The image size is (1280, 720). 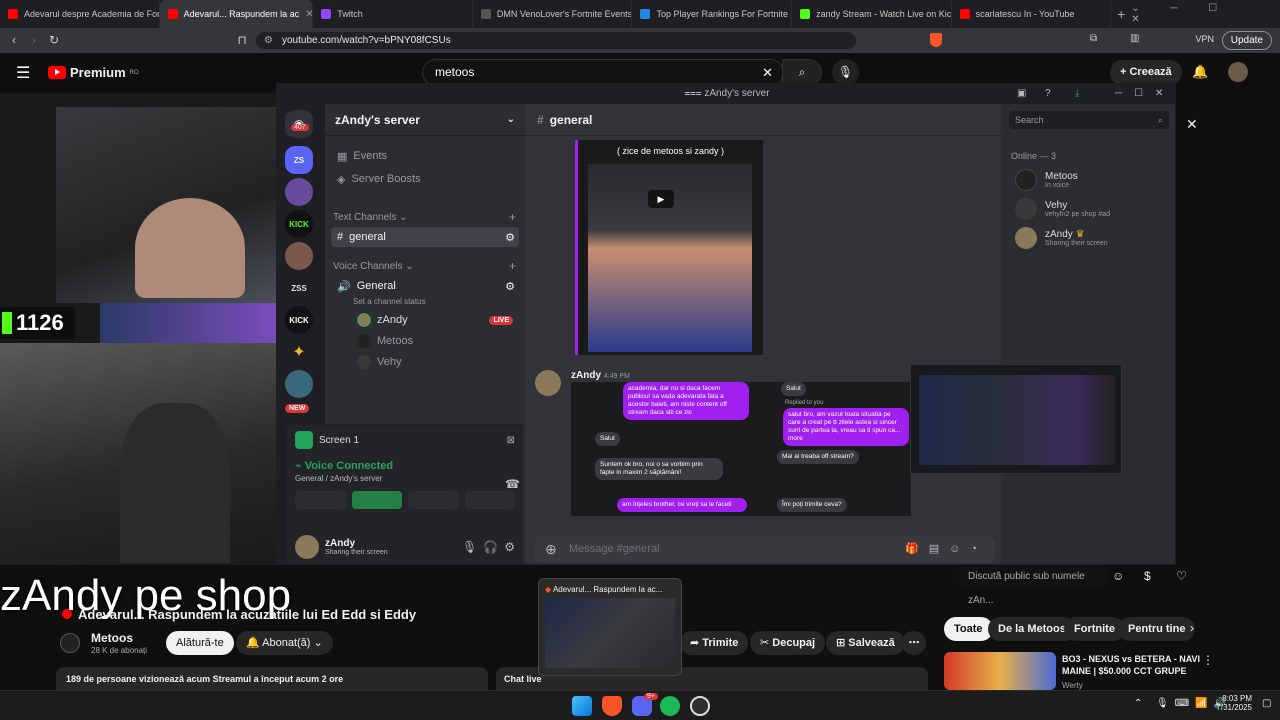 What do you see at coordinates (551, 549) in the screenshot?
I see `attach-plus-icon: ⊕` at bounding box center [551, 549].